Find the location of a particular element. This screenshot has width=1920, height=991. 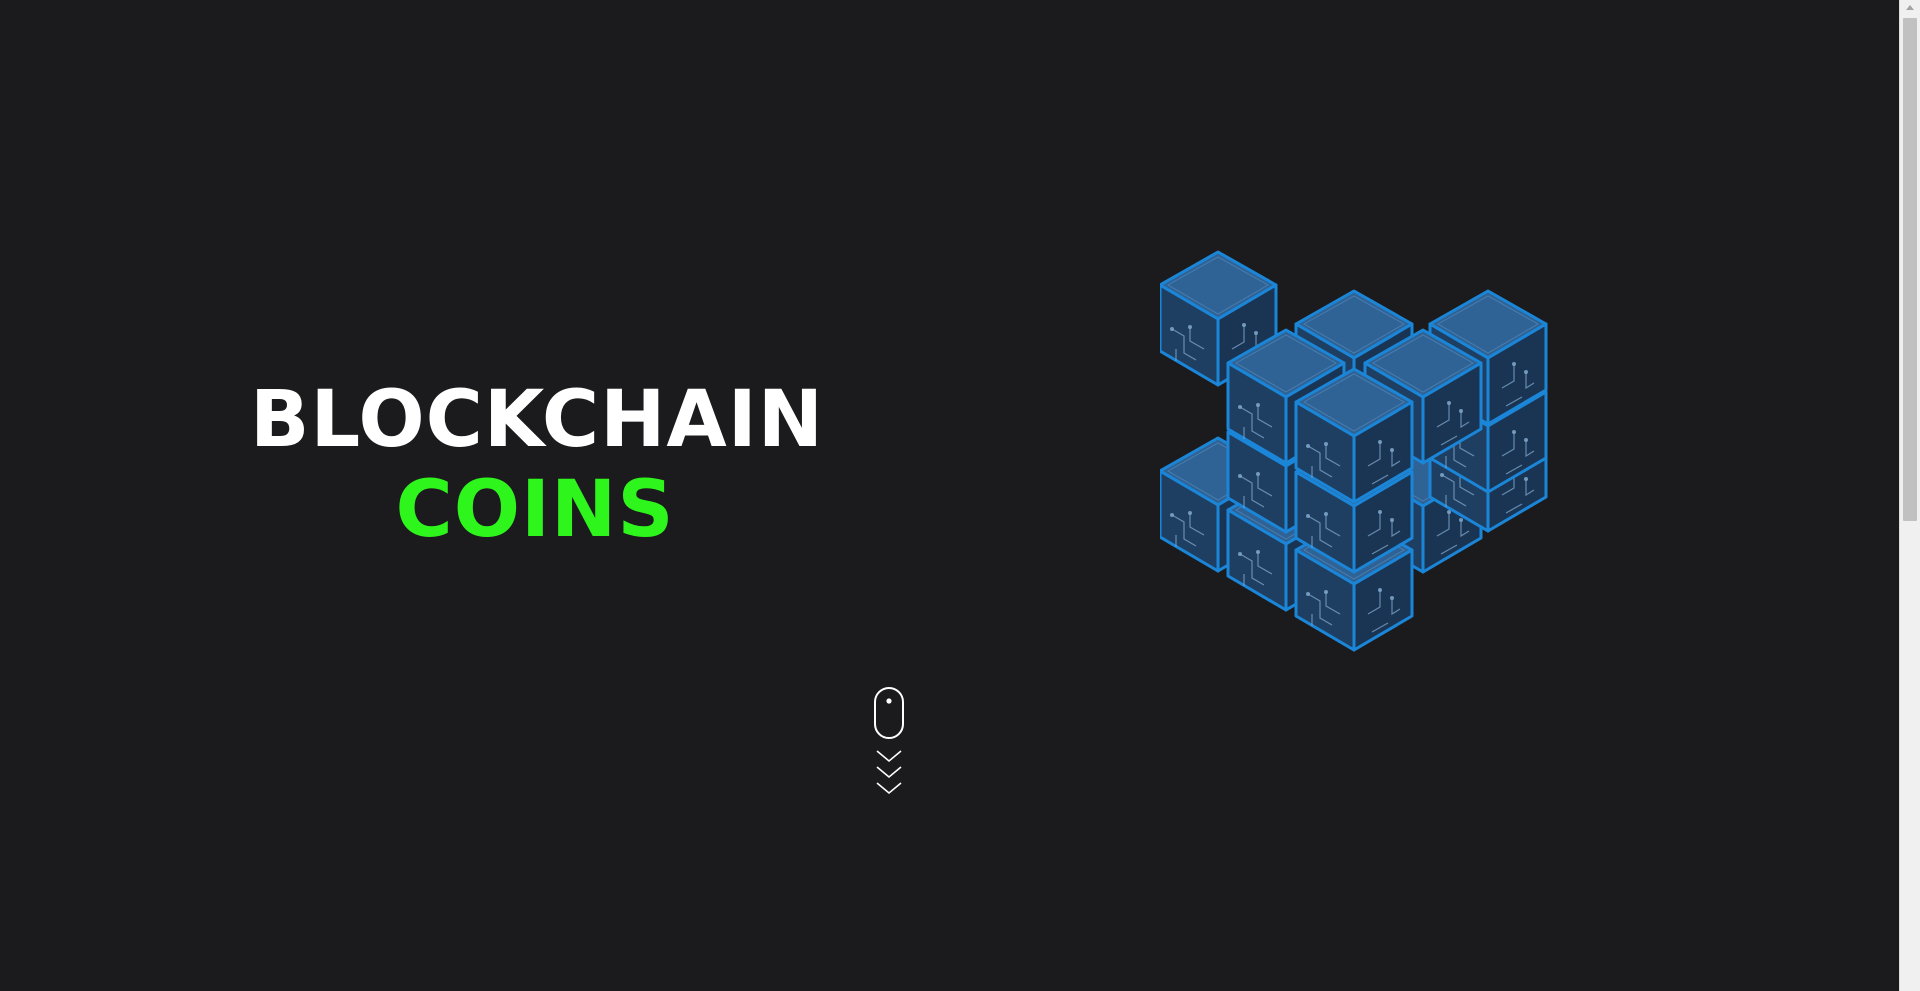

hero-title: BLOCKCHAIN COINS is located at coordinates (537, 465).